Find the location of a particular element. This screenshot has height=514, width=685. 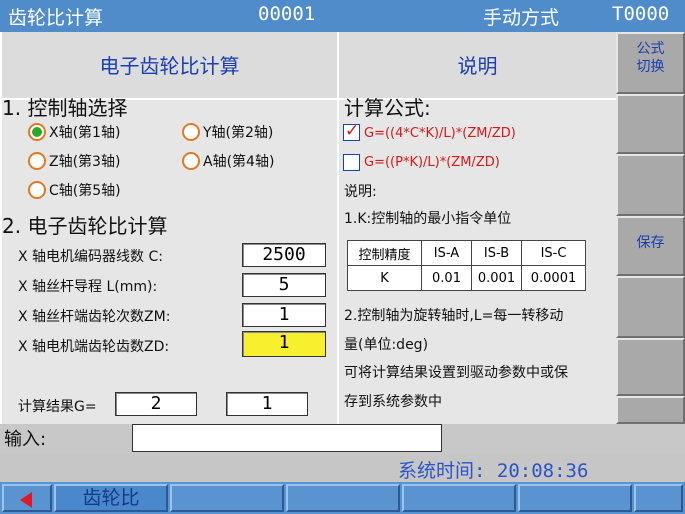

table-cell: 0.0001 is located at coordinates (553, 278).